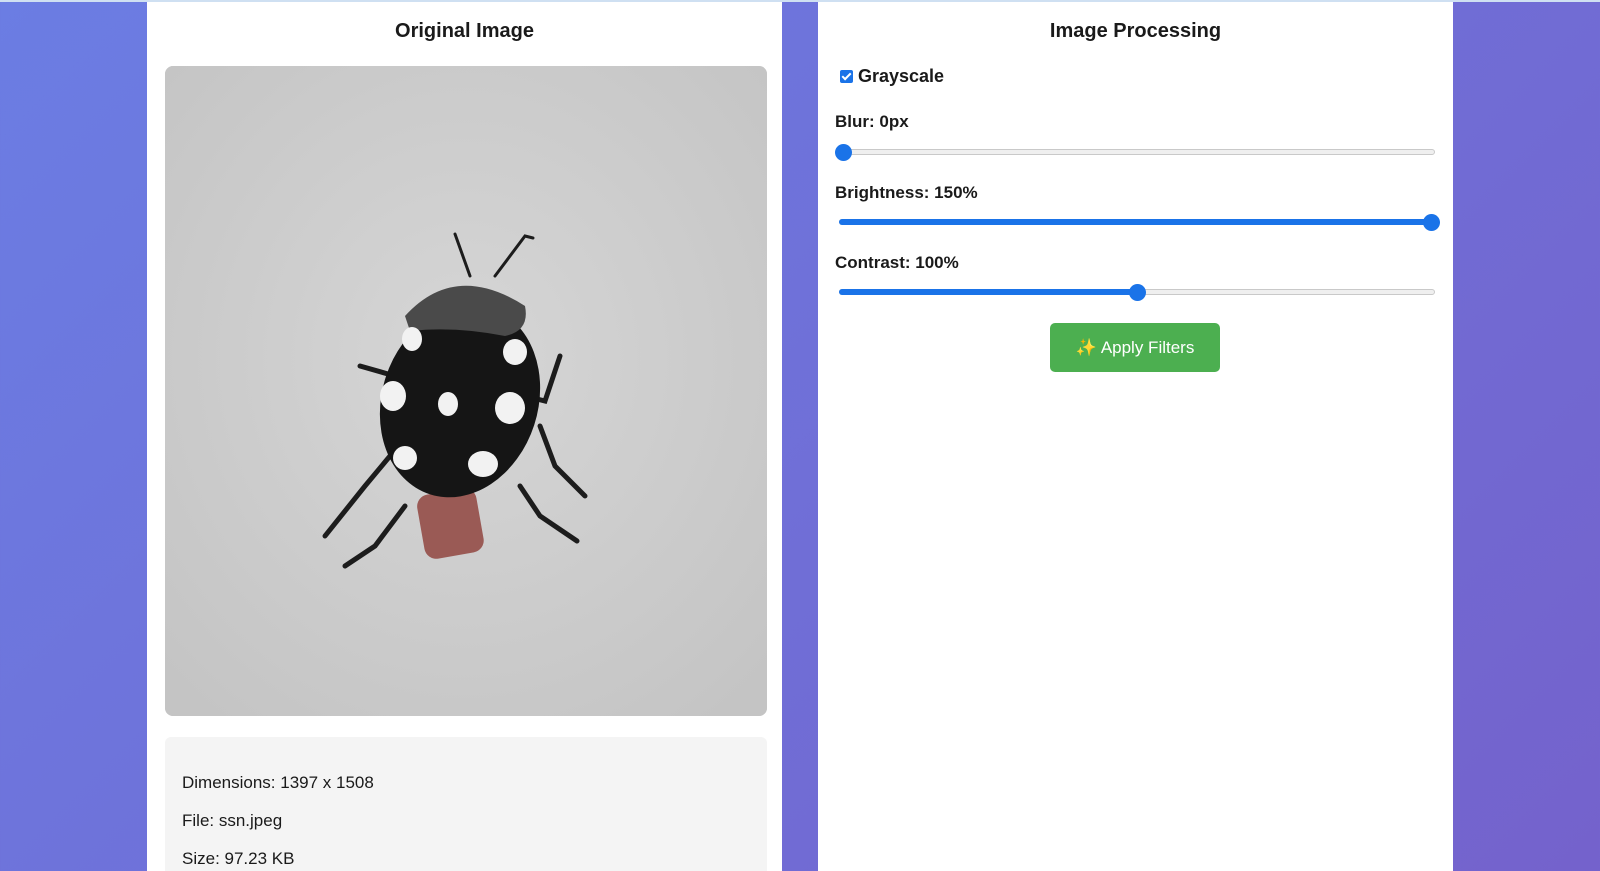 This screenshot has width=1600, height=871. I want to click on sparkles-icon: ✨, so click(1086, 347).